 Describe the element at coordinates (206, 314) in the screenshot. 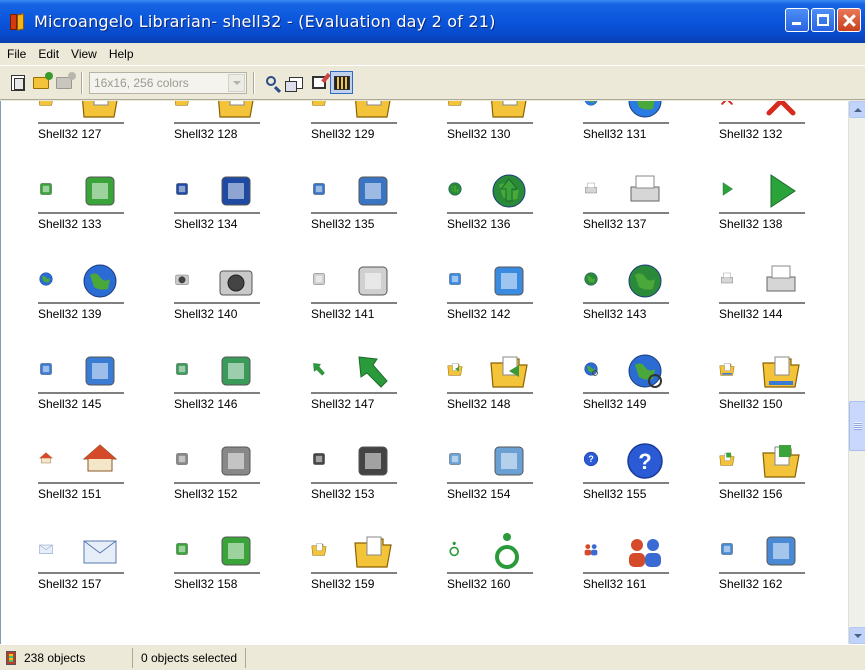

I see `icon-label: Shell32 140` at that location.